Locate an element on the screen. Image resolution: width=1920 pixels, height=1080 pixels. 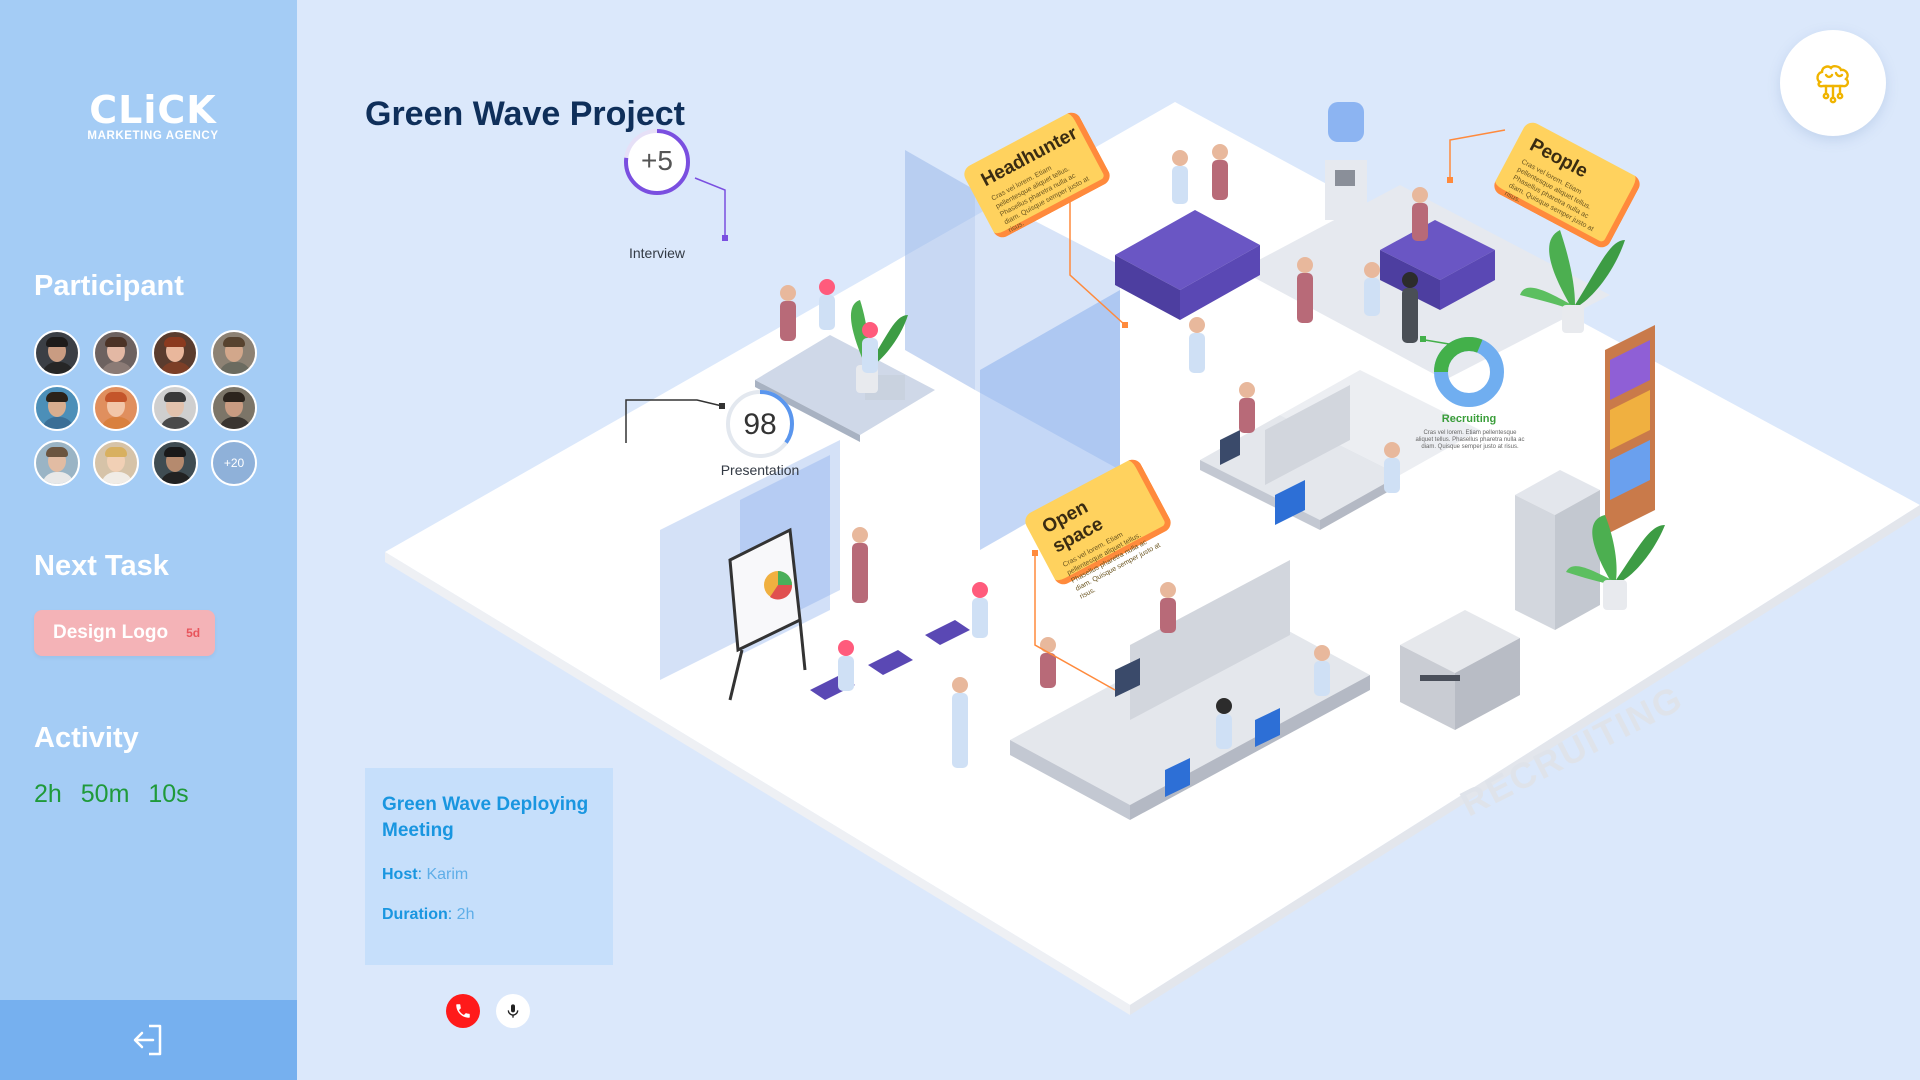
task-pill: Design Logo 5d is located at coordinates (124, 633).